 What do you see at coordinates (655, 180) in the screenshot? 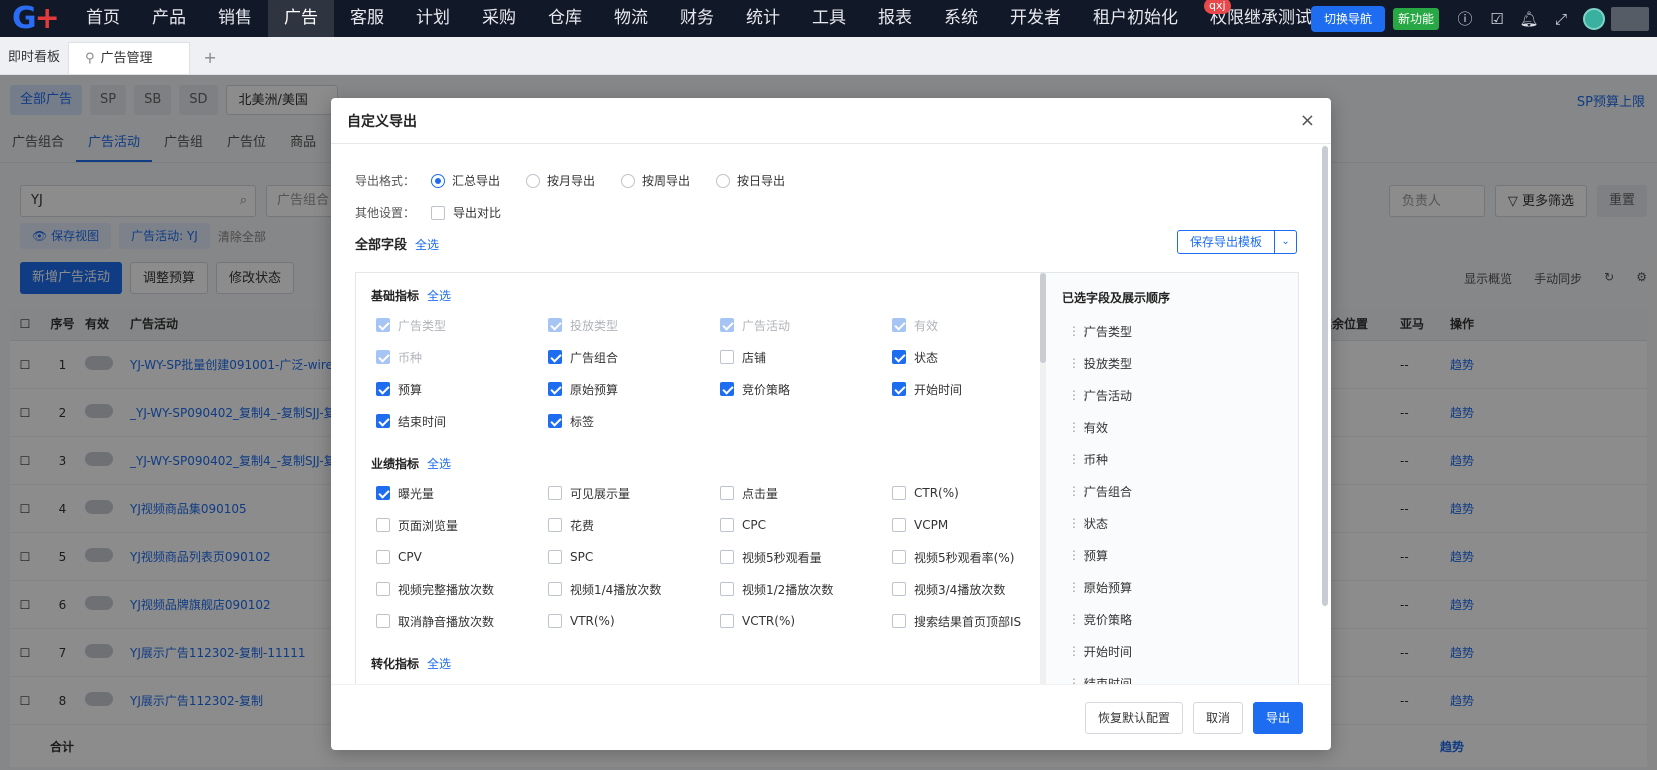
I see `format-radio: 按周导出` at bounding box center [655, 180].